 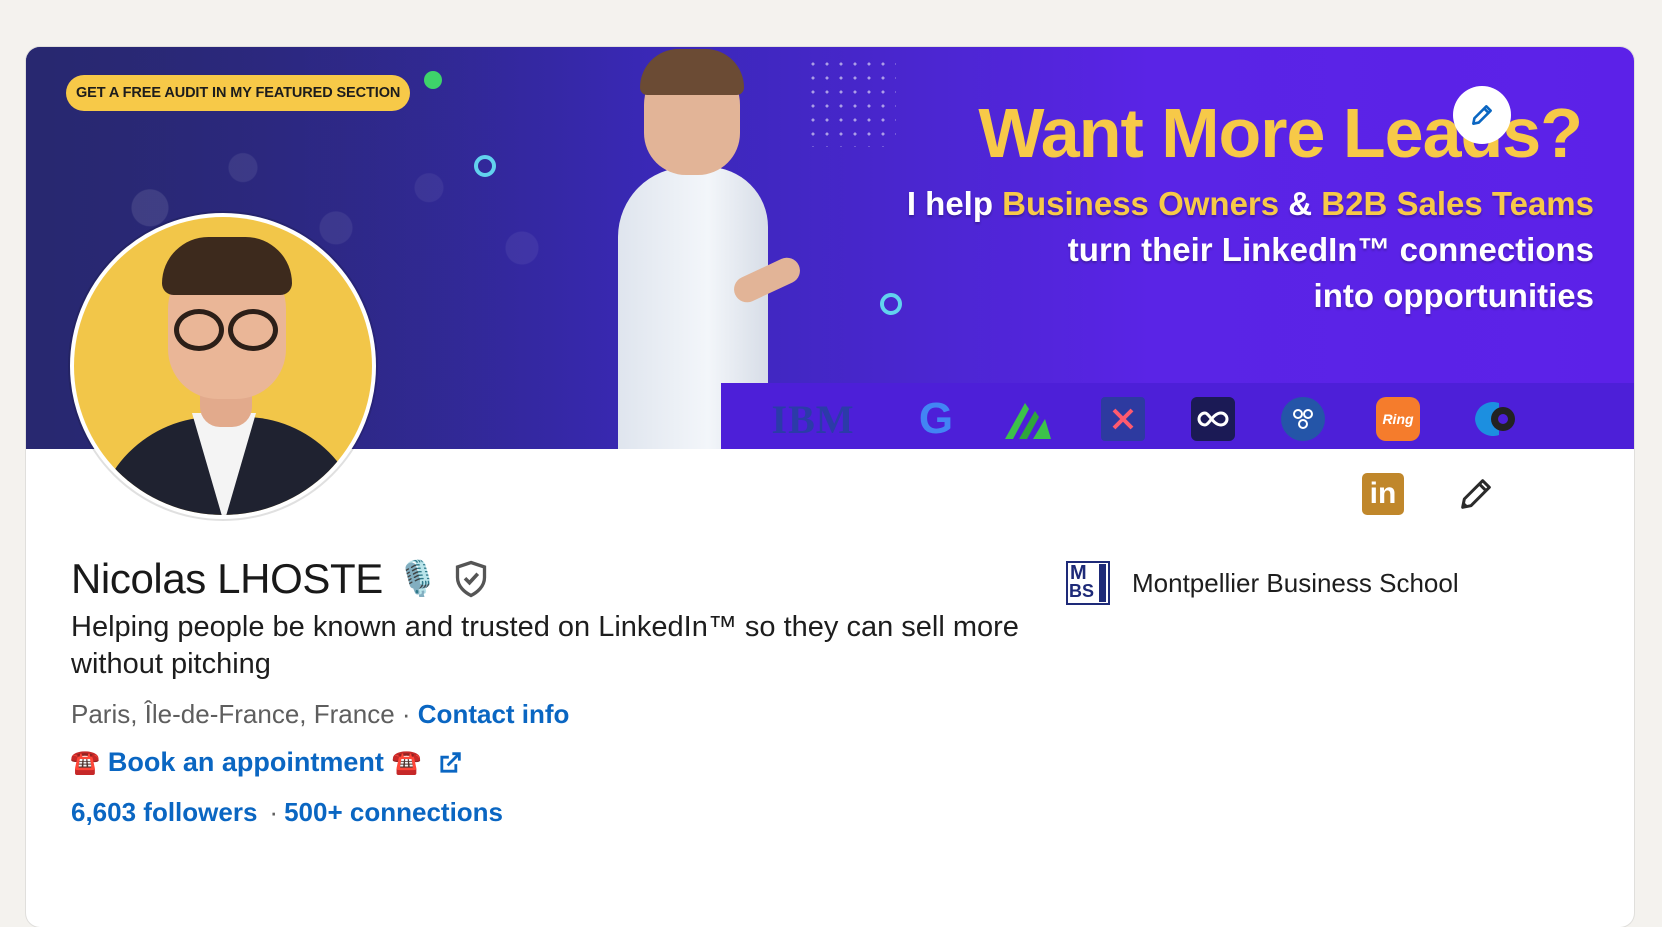 I want to click on linkedin-icon: in, so click(x=1383, y=493).